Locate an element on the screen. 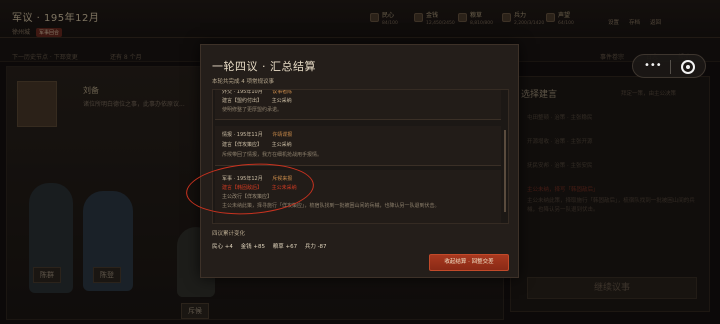 The width and height of the screenshot is (720, 324). entry-header: 情报 · 195年11月 许靖谍报 is located at coordinates (257, 135).